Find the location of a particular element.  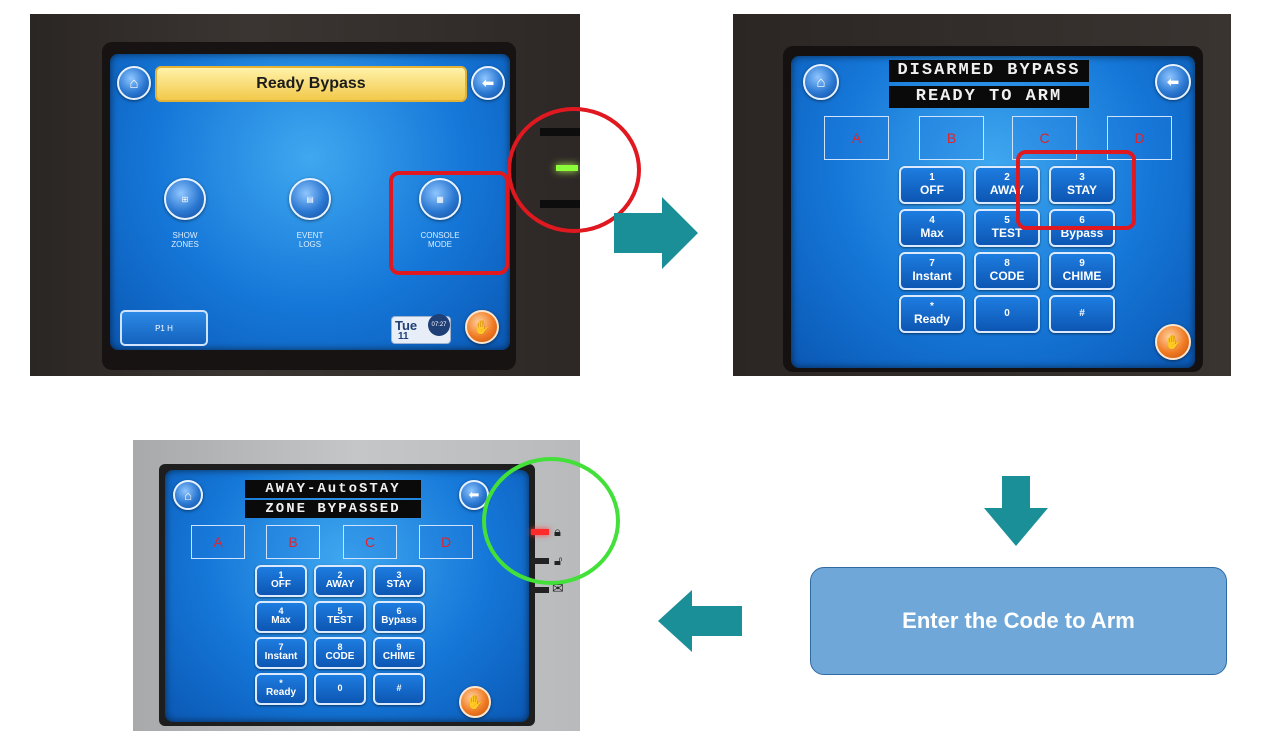

keypad-key-stay: 3 STAY is located at coordinates (399, 581).